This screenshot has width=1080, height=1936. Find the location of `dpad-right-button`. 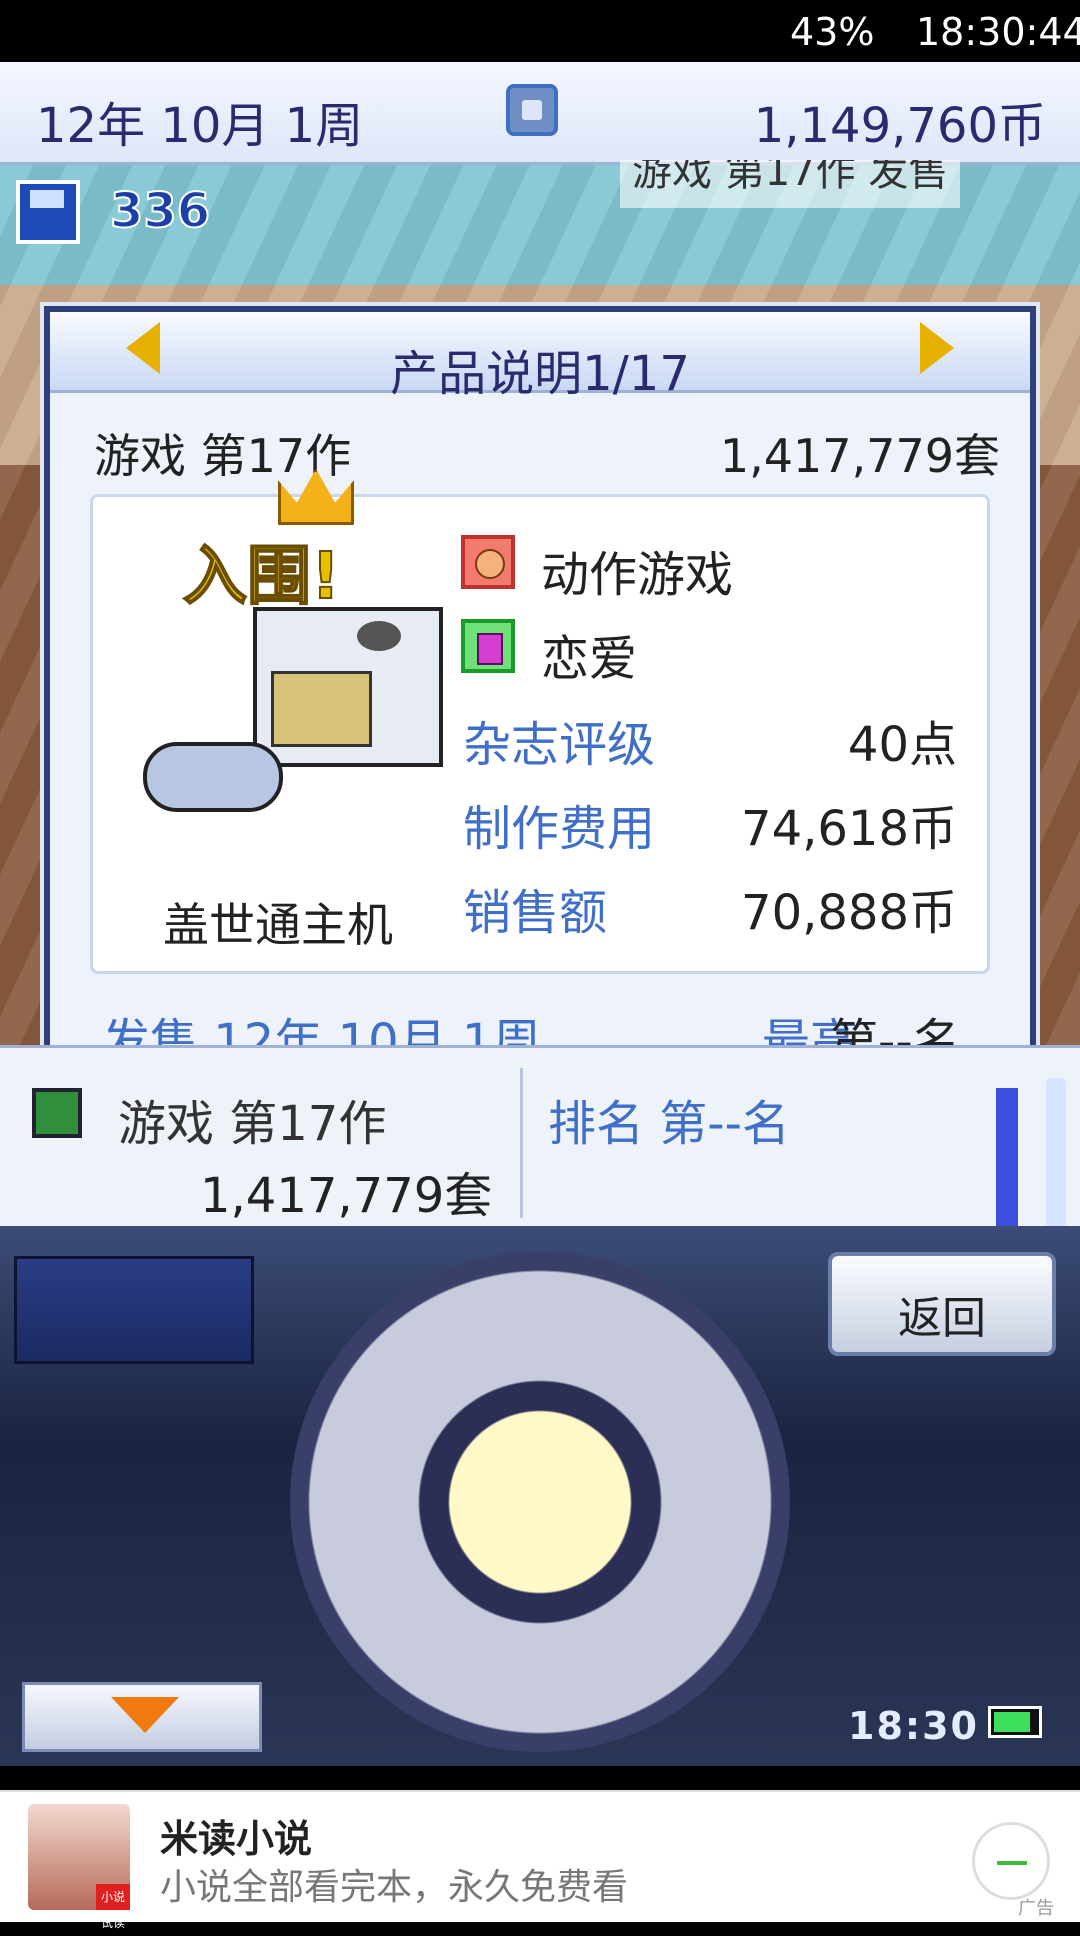

dpad-right-button is located at coordinates (720, 1501).